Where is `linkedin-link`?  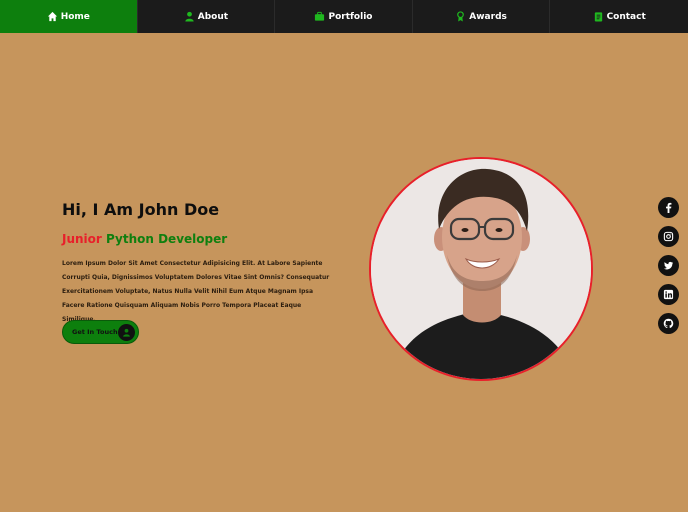
linkedin-link is located at coordinates (668, 294).